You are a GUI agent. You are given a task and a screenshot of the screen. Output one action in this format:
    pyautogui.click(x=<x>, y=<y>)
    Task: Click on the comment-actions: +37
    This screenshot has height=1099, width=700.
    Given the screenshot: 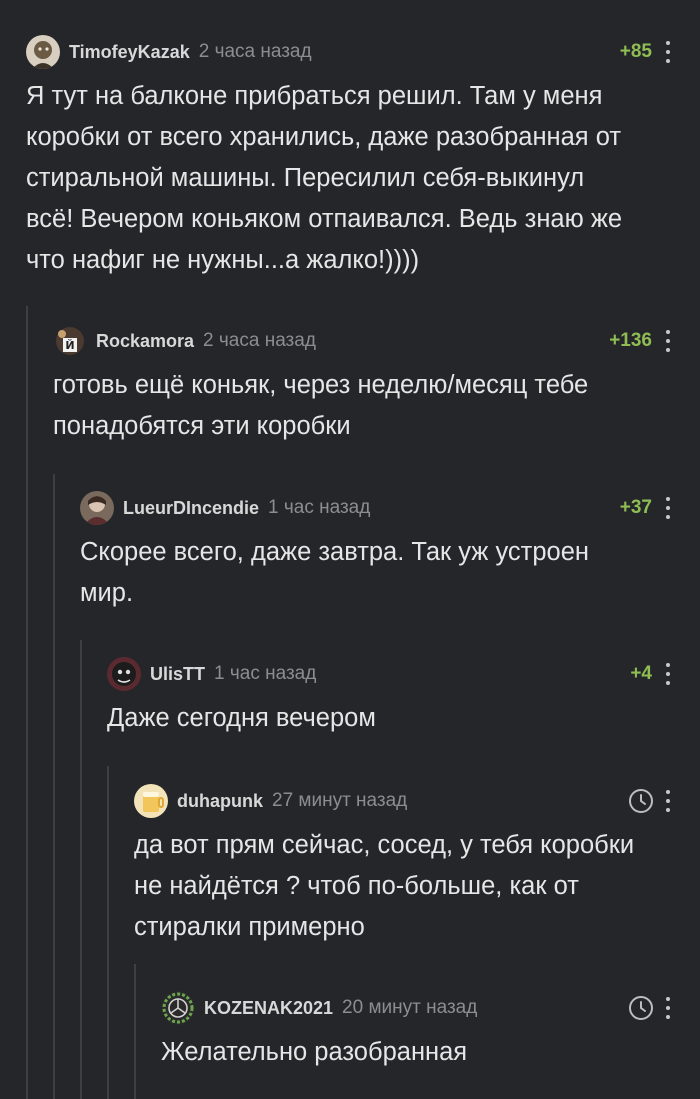 What is the action you would take?
    pyautogui.click(x=646, y=508)
    